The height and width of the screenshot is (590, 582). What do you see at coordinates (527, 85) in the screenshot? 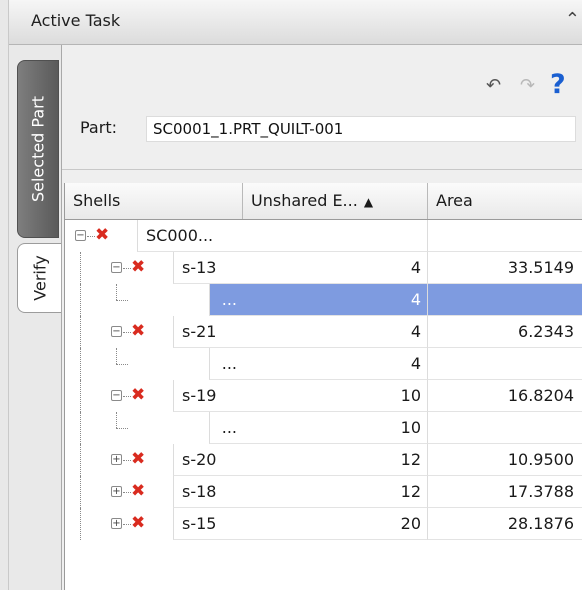
I see `redo-icon: ↷` at bounding box center [527, 85].